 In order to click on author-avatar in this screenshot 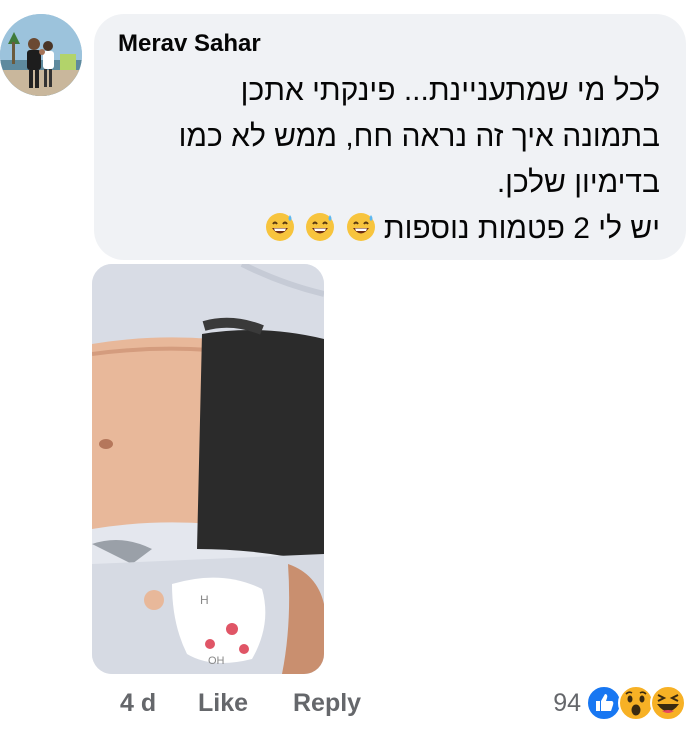, I will do `click(41, 55)`.